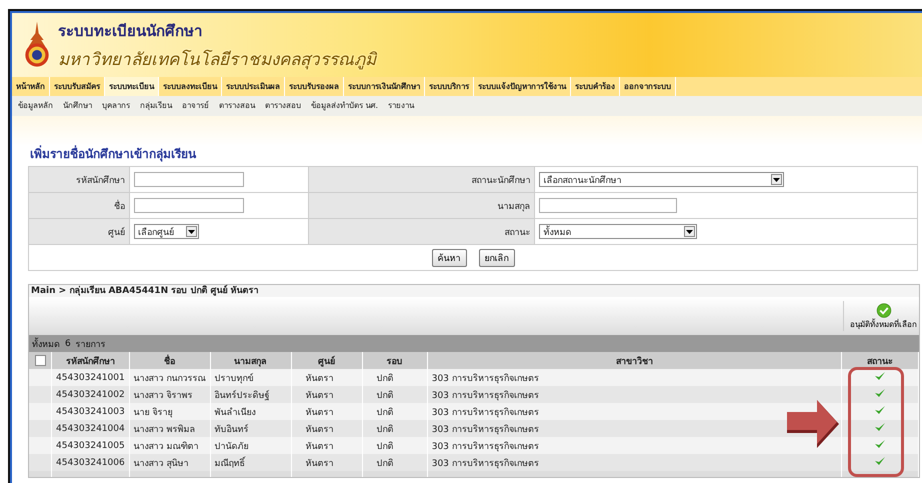 Image resolution: width=922 pixels, height=483 pixels. Describe the element at coordinates (237, 106) in the screenshot. I see `submenu-item: ตารางสอน` at that location.